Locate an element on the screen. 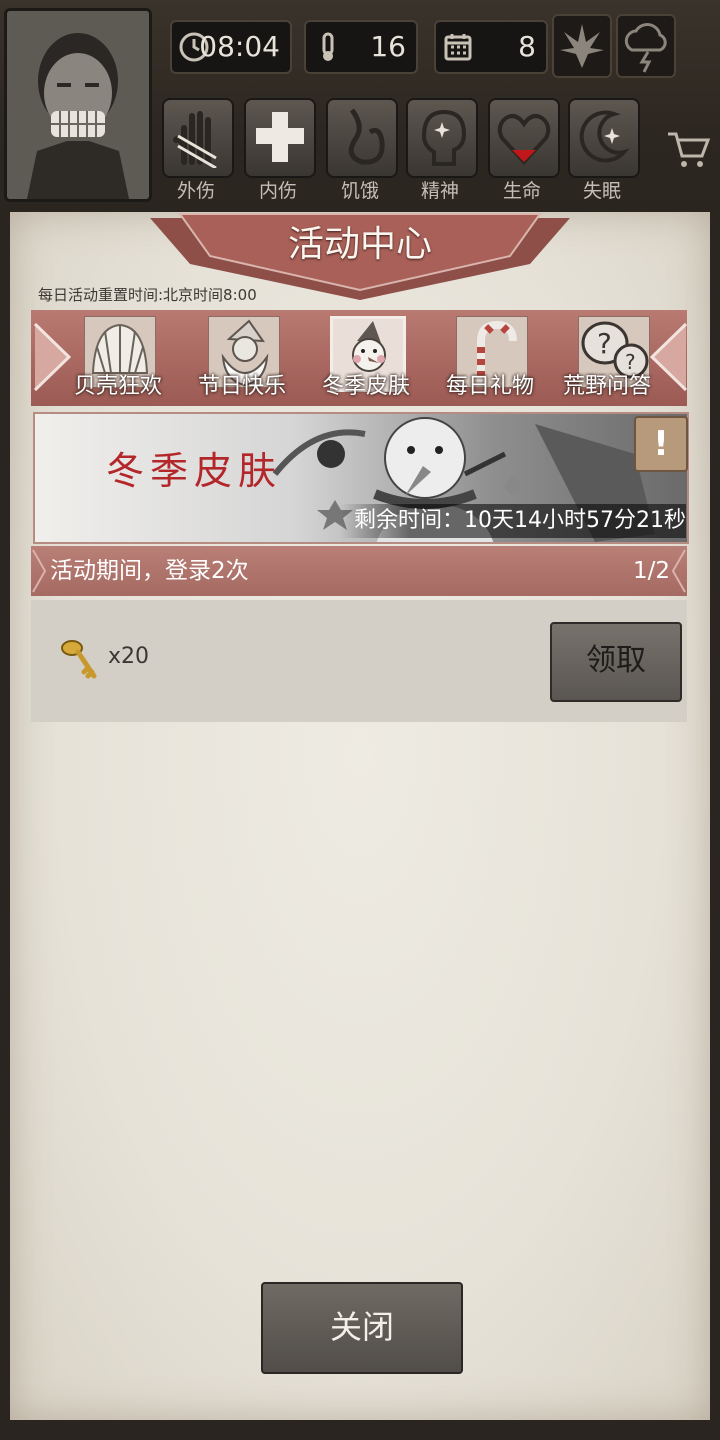 The height and width of the screenshot is (1440, 720). status-label-mental: 精神 is located at coordinates (439, 191).